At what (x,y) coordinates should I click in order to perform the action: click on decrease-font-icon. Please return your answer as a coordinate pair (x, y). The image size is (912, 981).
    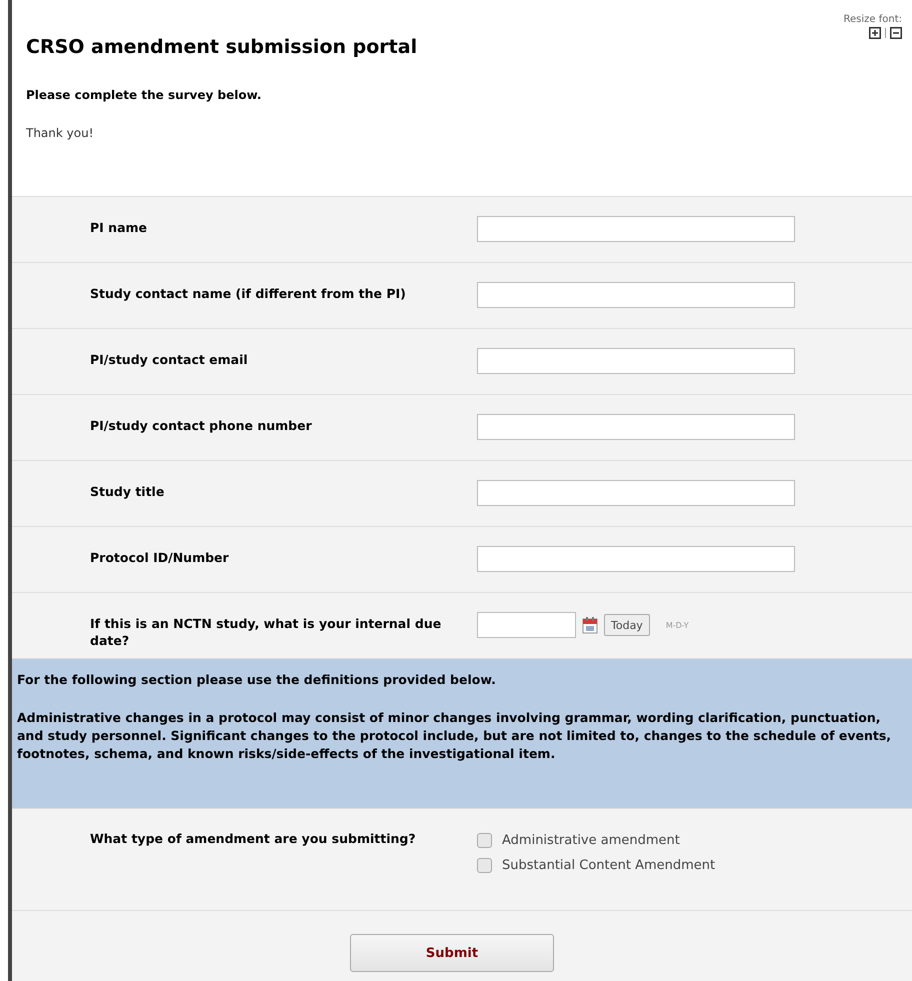
    Looking at the image, I should click on (896, 33).